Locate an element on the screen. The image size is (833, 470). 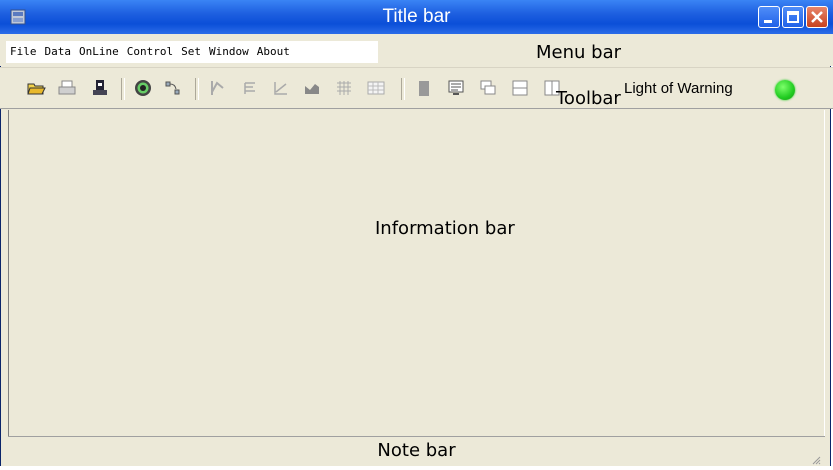
cascade-icon is located at coordinates (488, 88).